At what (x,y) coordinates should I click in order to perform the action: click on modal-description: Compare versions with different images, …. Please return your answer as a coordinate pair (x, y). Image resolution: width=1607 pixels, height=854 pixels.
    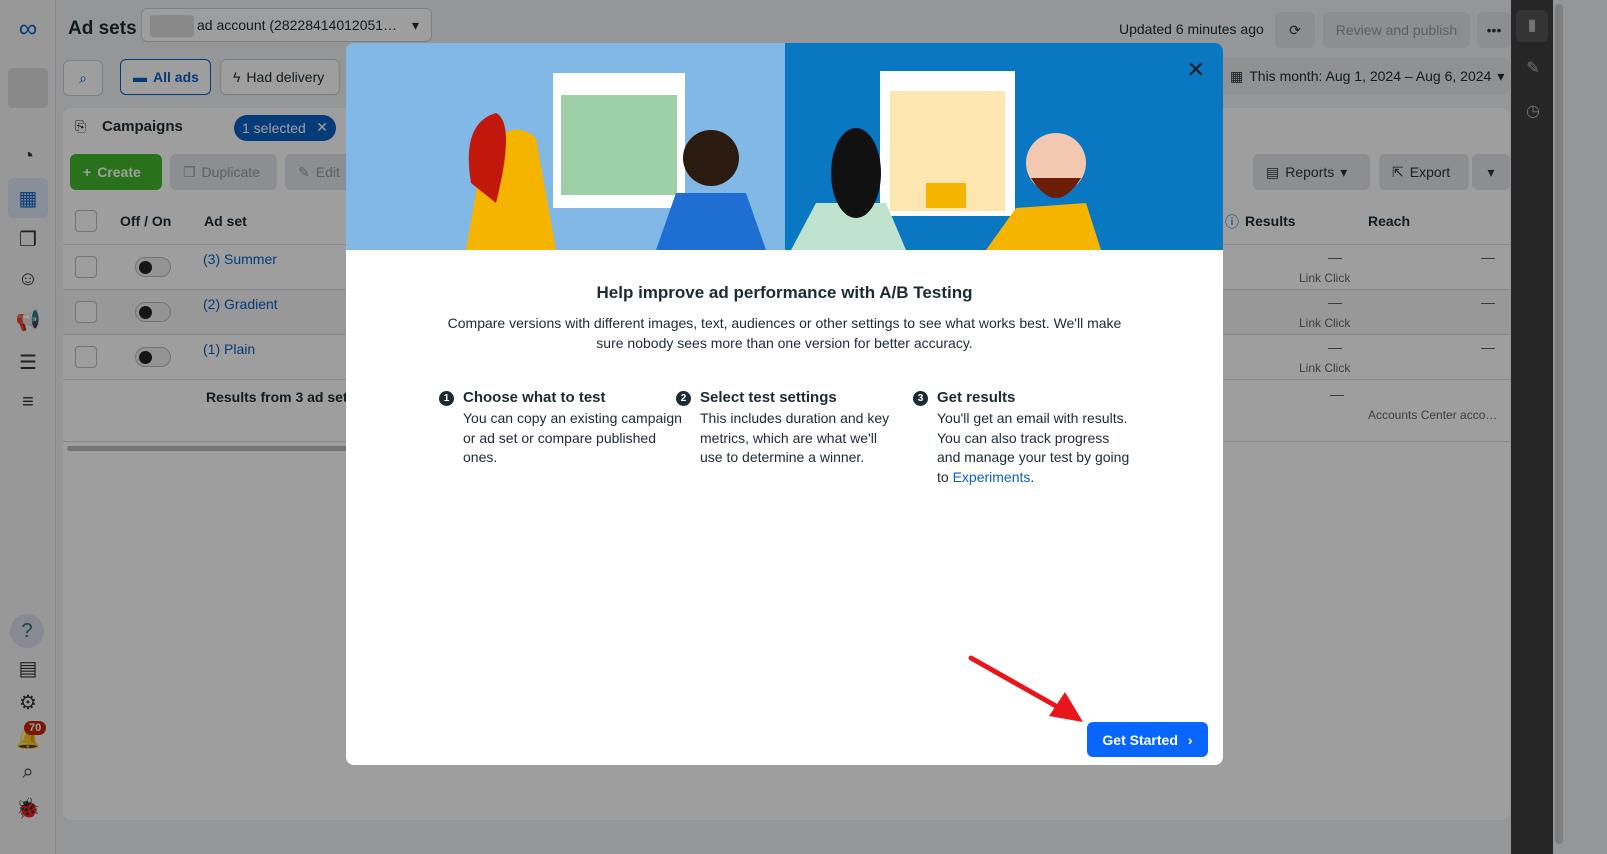
    Looking at the image, I should click on (784, 333).